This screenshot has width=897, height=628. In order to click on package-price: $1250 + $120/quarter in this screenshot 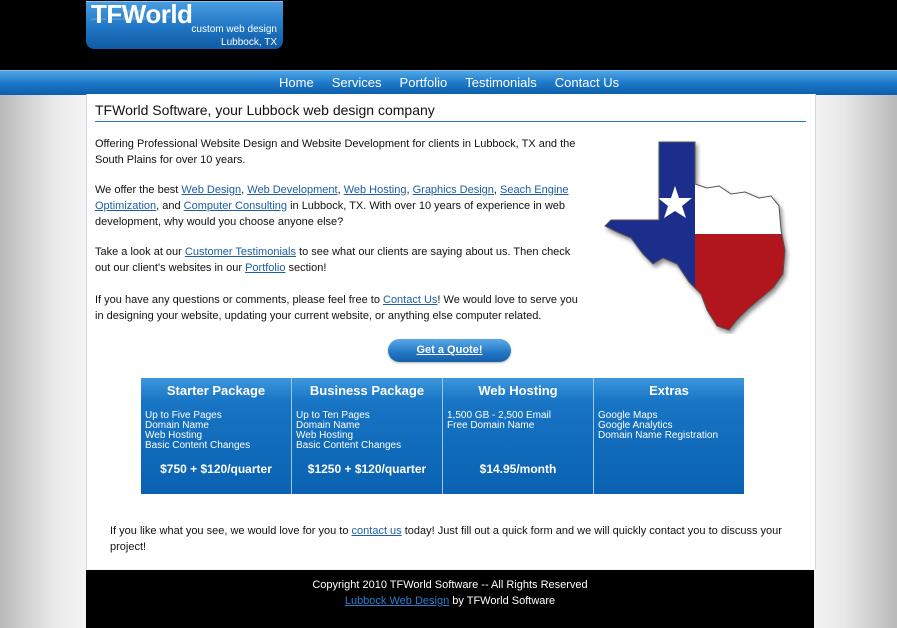, I will do `click(367, 469)`.